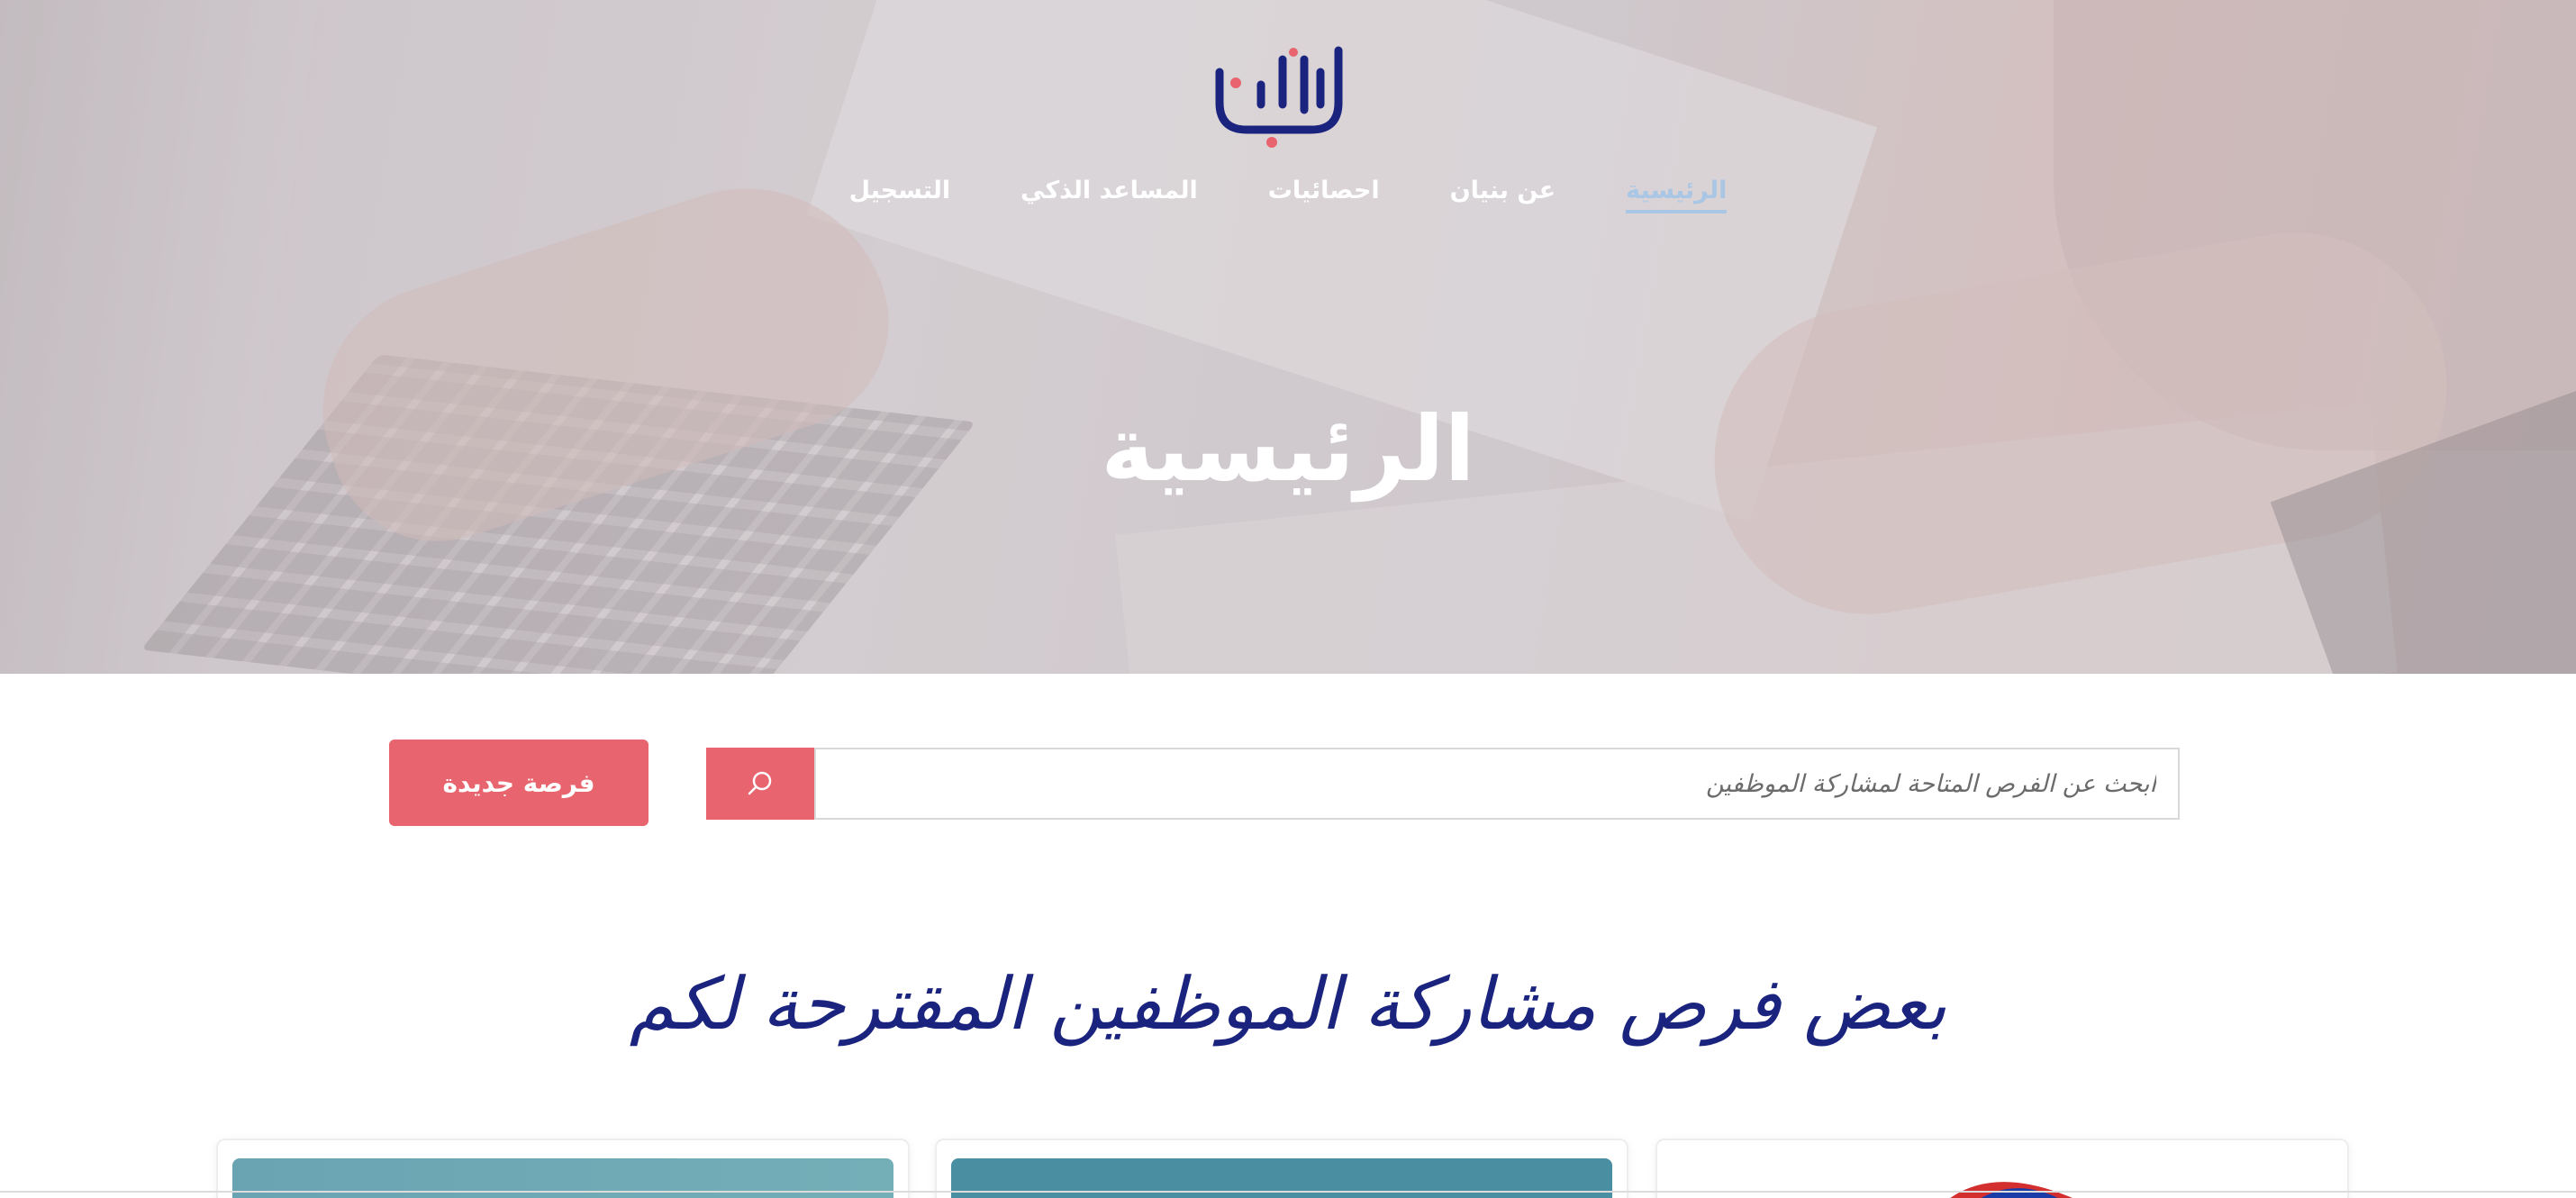 The height and width of the screenshot is (1198, 2576). I want to click on nav-item-home: الرئيسية, so click(1677, 195).